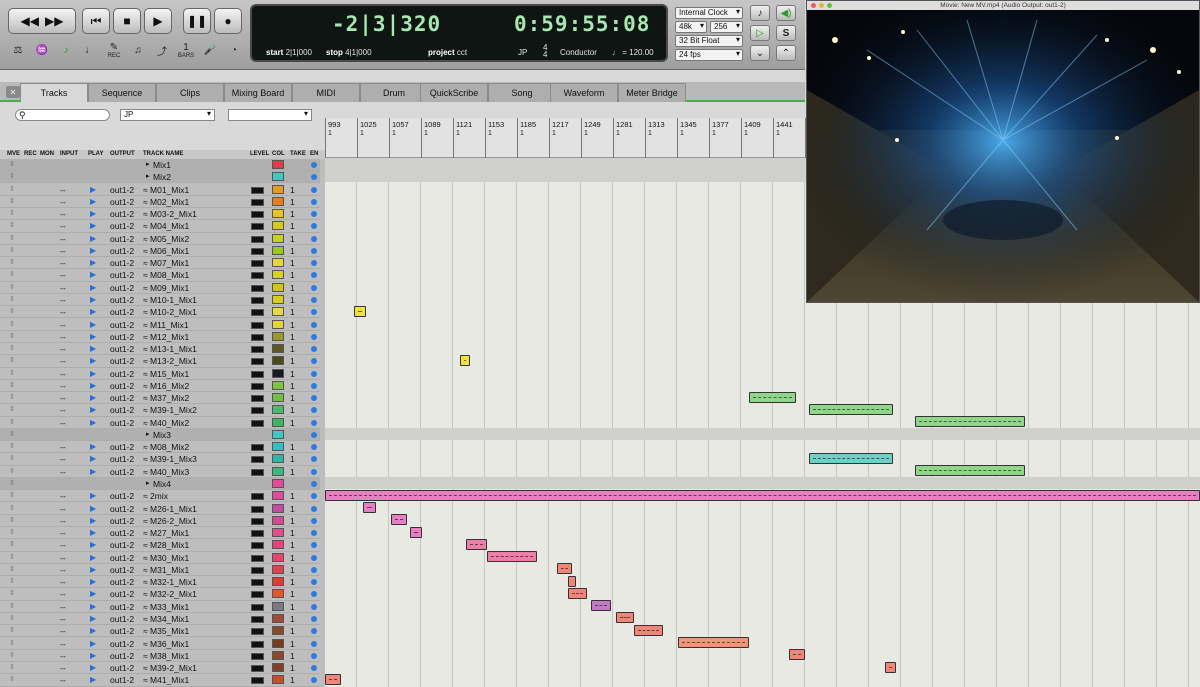  What do you see at coordinates (18, 50) in the screenshot?
I see `tool-metronome: ⚖` at bounding box center [18, 50].